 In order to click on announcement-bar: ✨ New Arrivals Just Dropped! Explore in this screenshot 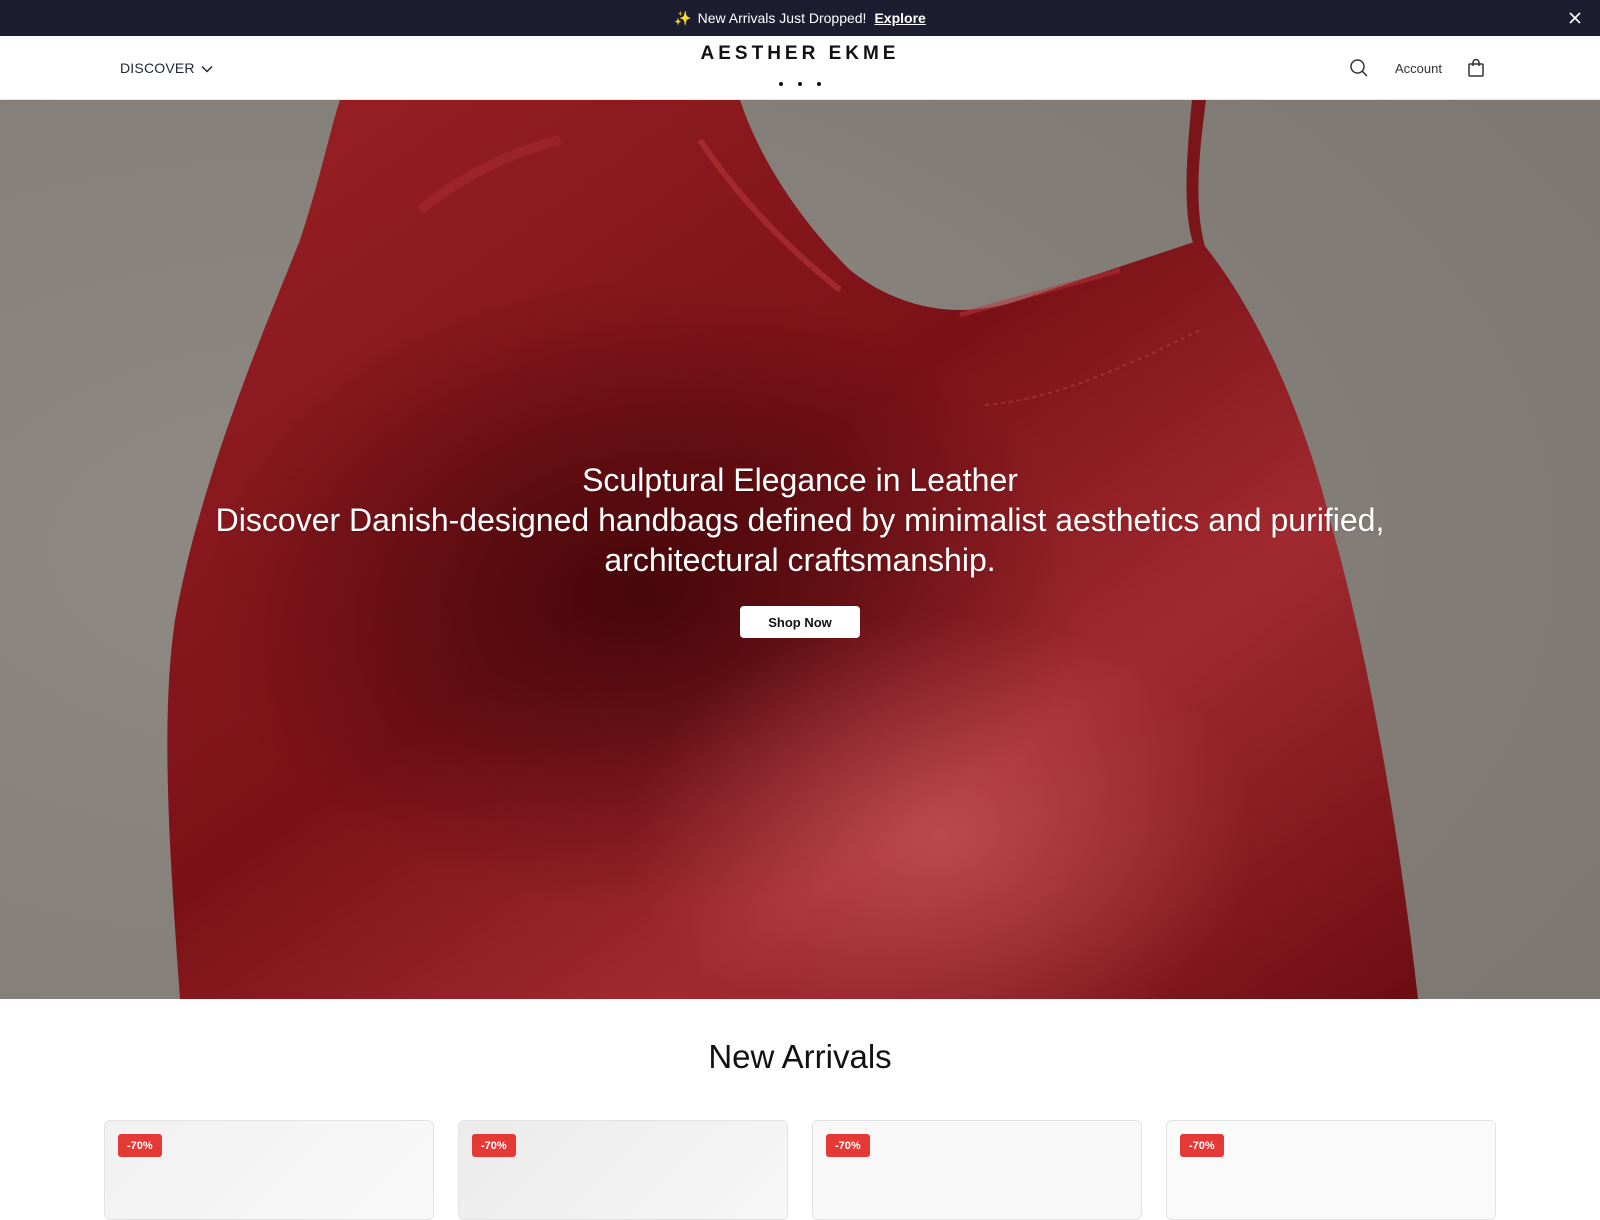, I will do `click(800, 18)`.